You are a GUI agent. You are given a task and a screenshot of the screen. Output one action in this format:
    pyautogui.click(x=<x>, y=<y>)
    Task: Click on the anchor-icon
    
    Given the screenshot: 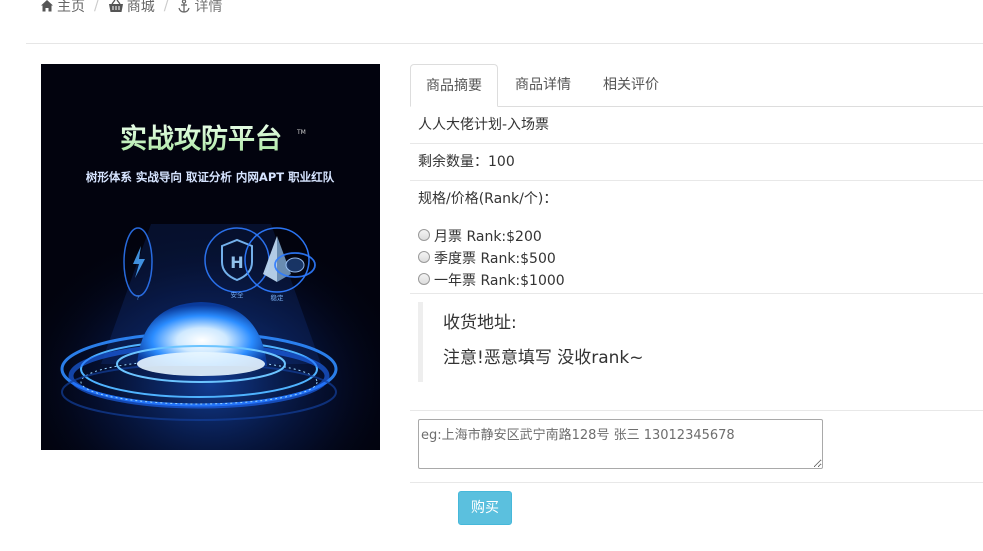 What is the action you would take?
    pyautogui.click(x=184, y=6)
    